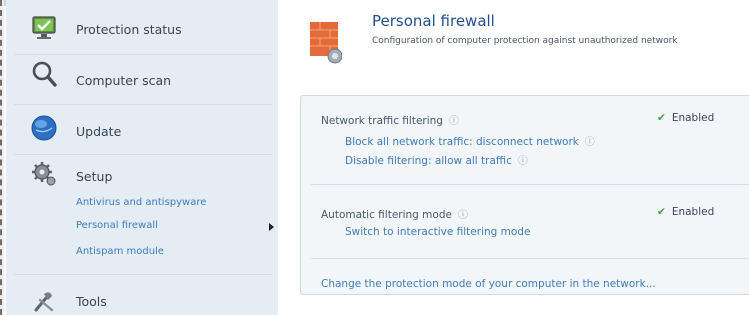  What do you see at coordinates (124, 80) in the screenshot?
I see `sidebar-item-label: Computer scan` at bounding box center [124, 80].